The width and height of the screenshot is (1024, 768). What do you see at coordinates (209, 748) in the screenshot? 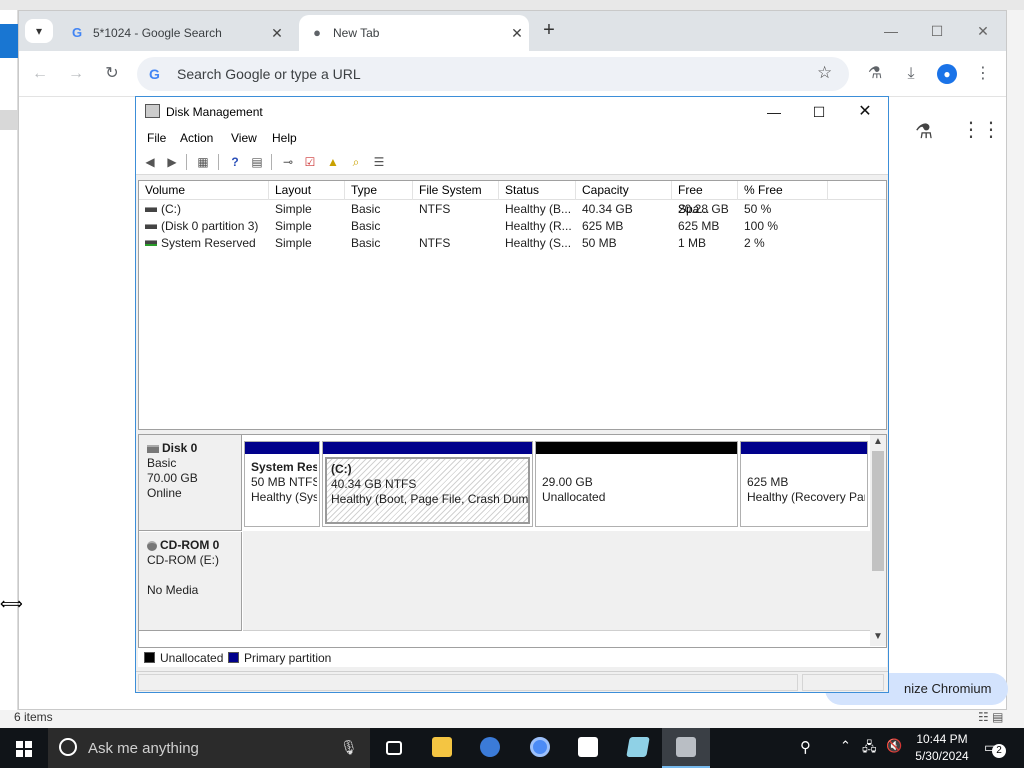
I see `taskbar-search-box: Ask me anything 🎙` at bounding box center [209, 748].